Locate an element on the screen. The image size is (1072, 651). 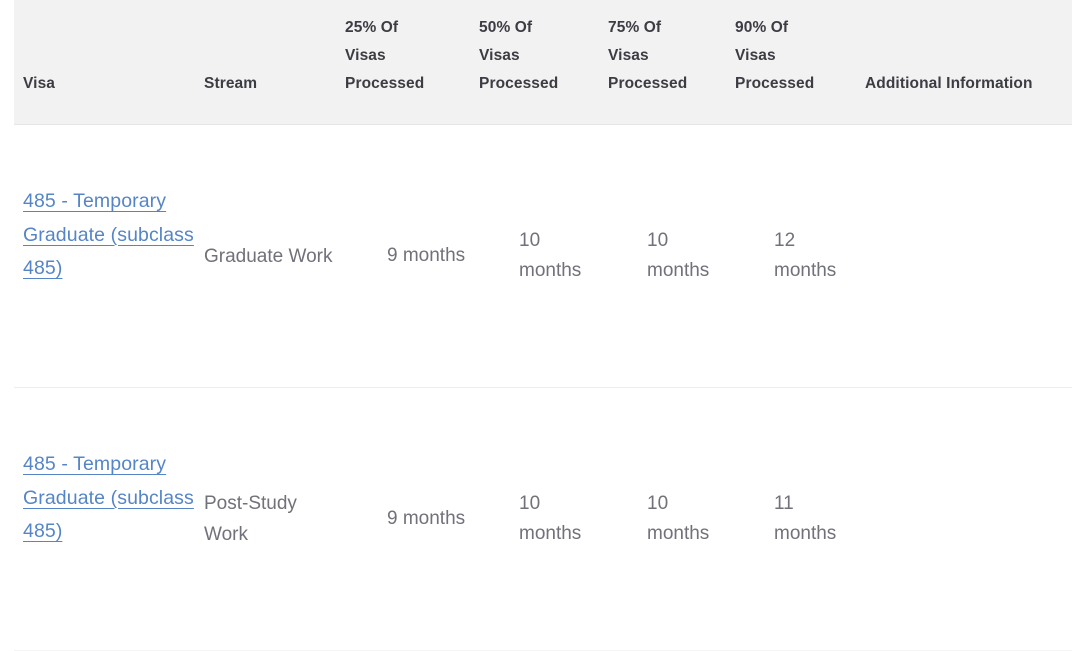
cell-90-percent: 12 months is located at coordinates (791, 256).